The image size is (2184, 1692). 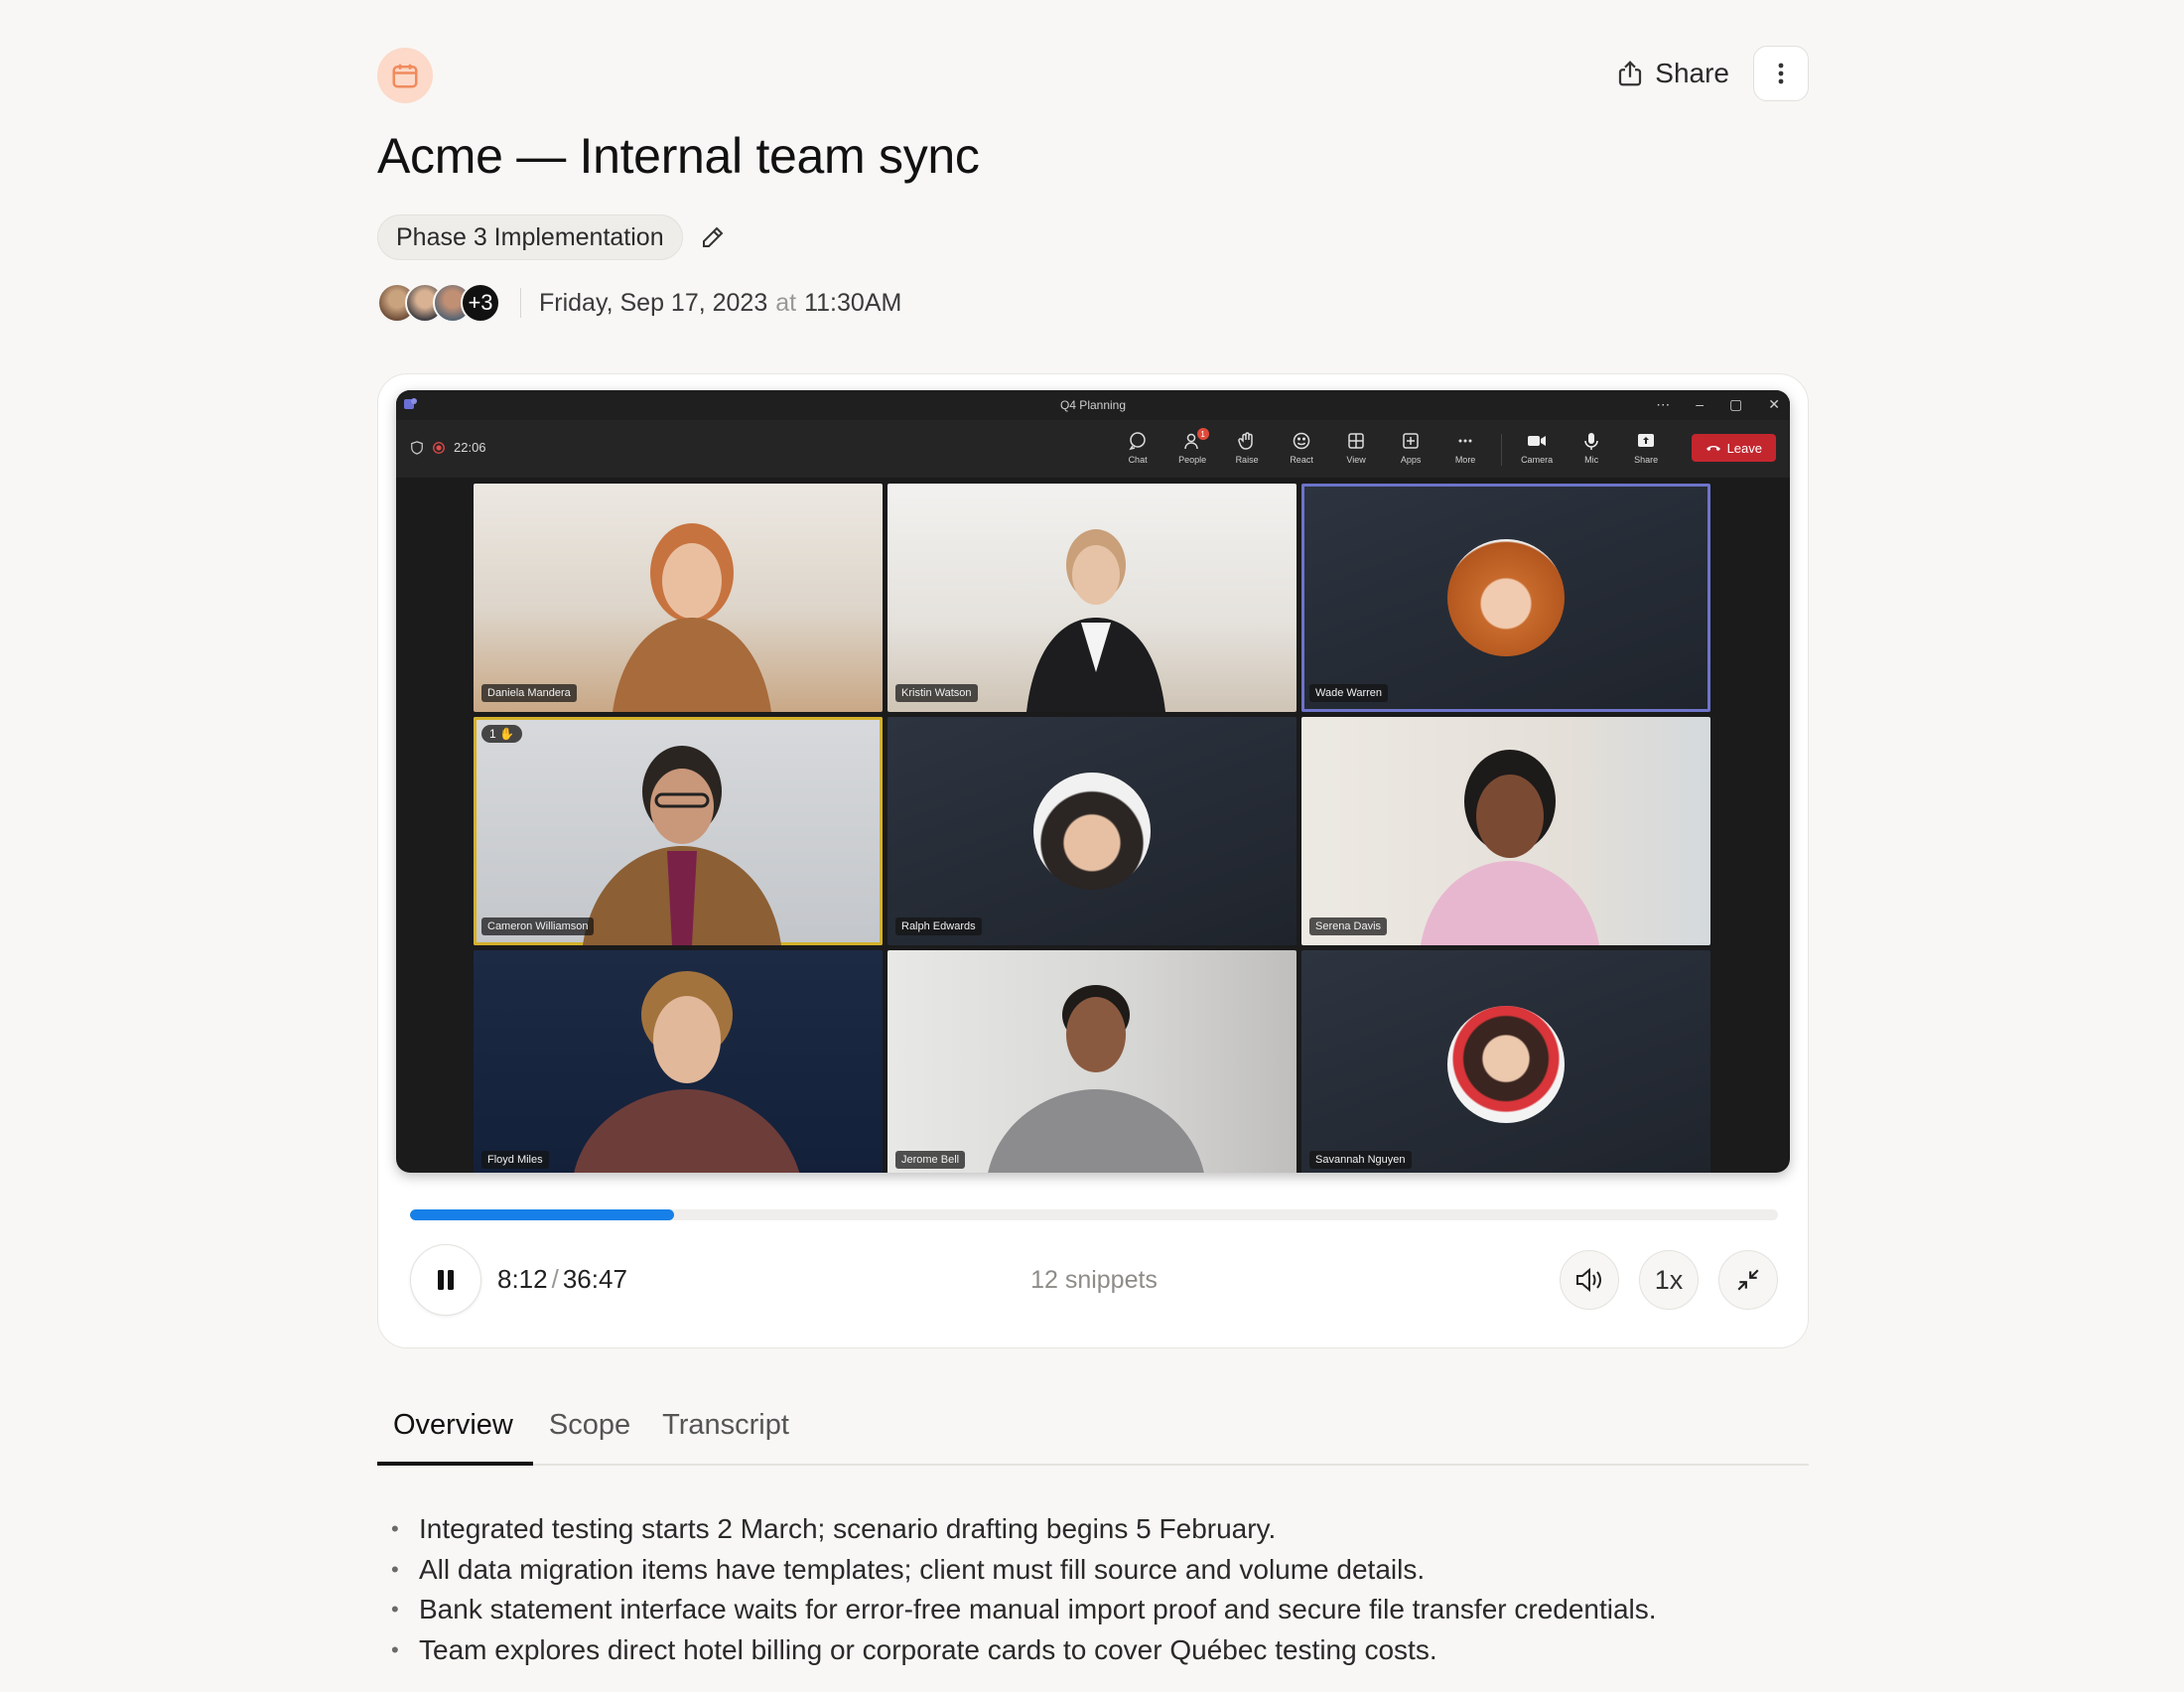 I want to click on participant-name: Cameron Williamson, so click(x=538, y=926).